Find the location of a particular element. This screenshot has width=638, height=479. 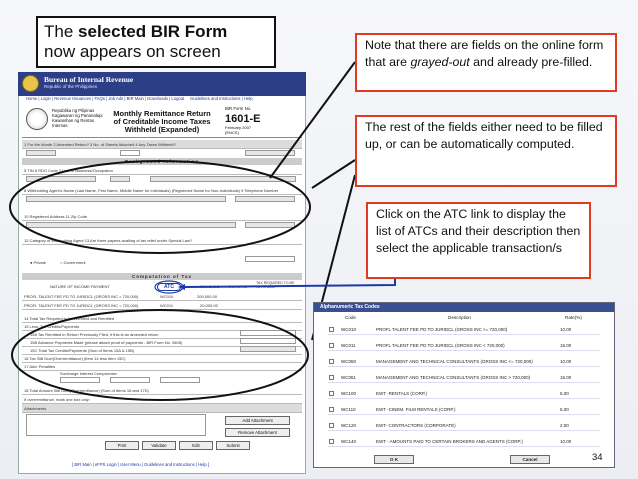

title-prefix: The is located at coordinates (61, 31).